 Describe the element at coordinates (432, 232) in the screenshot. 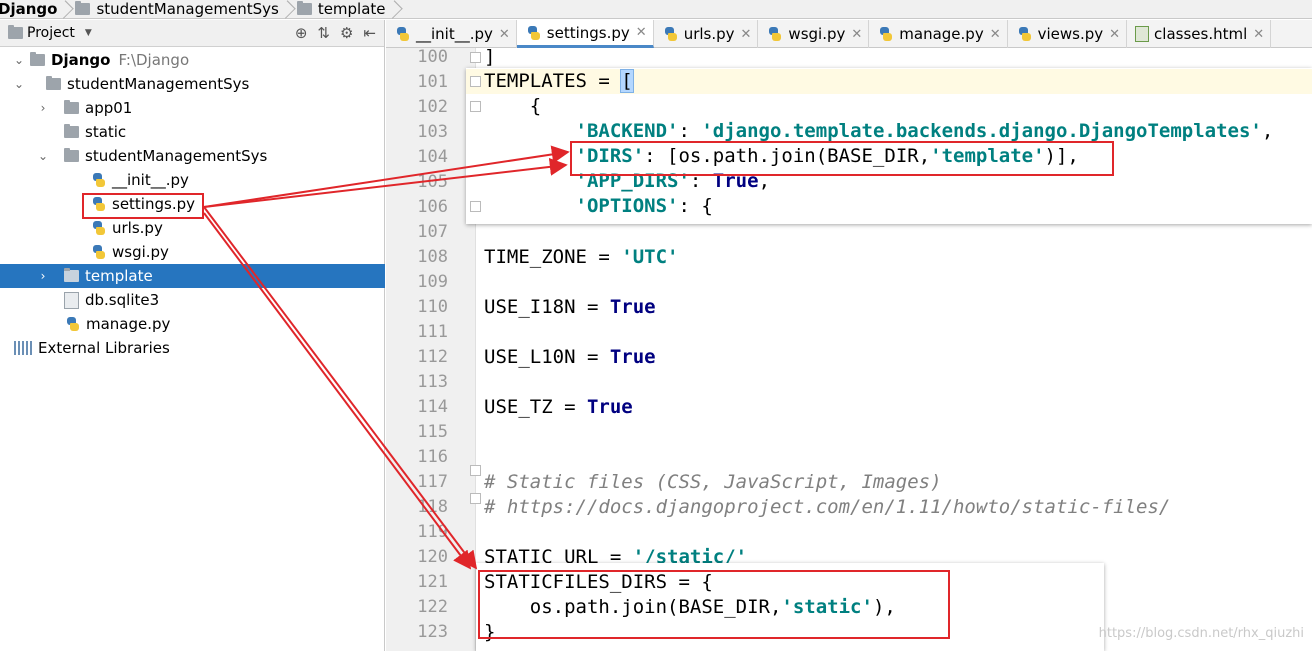

I see `line-number: 107` at that location.